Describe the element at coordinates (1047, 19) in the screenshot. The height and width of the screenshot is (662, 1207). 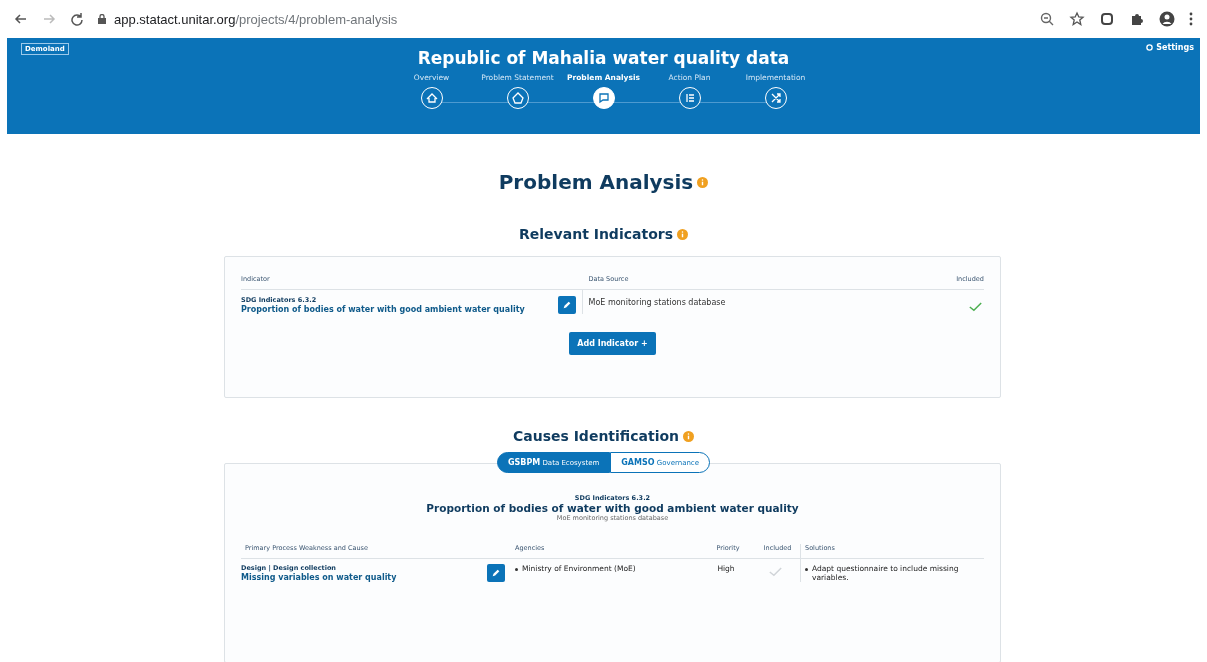
I see `zoom-icon` at that location.